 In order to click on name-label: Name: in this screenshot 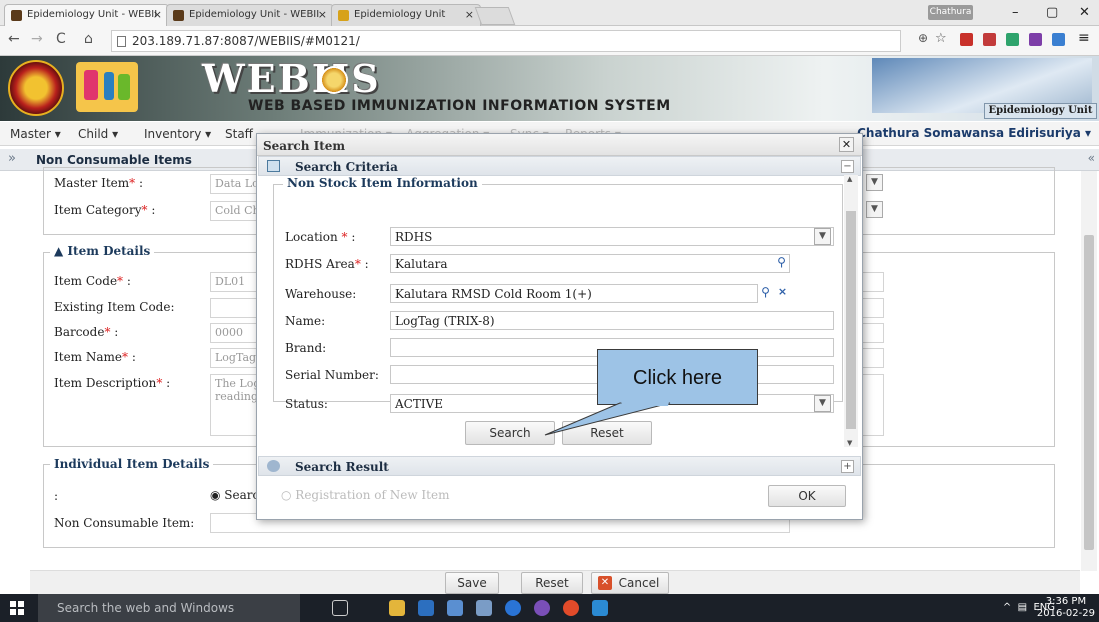, I will do `click(305, 321)`.